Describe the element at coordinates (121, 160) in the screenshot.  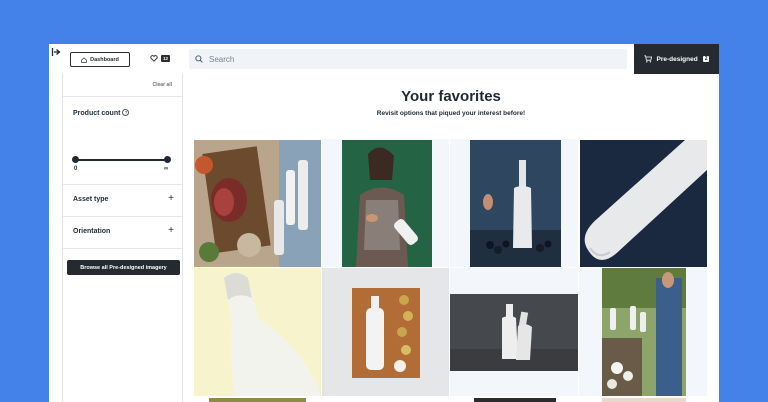
I see `product-count-slider` at that location.